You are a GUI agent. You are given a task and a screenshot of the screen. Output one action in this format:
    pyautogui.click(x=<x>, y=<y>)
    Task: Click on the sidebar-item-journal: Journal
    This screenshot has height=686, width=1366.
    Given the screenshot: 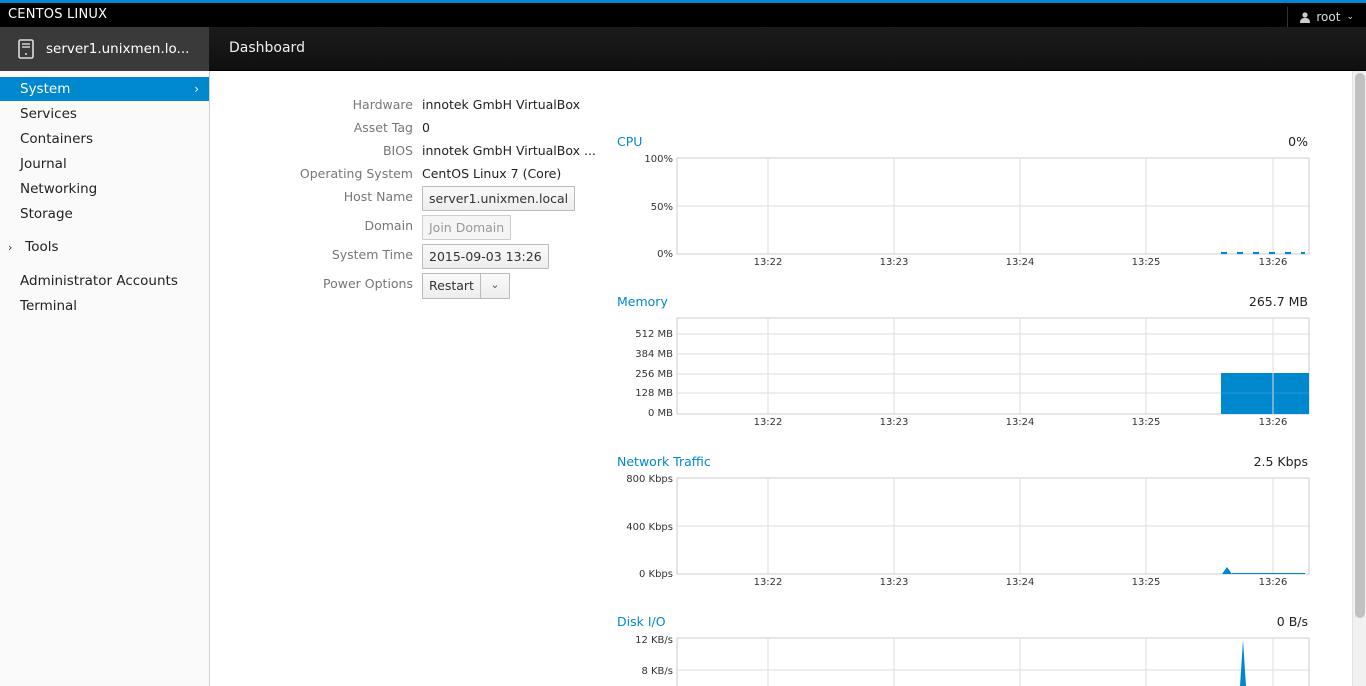 What is the action you would take?
    pyautogui.click(x=104, y=164)
    